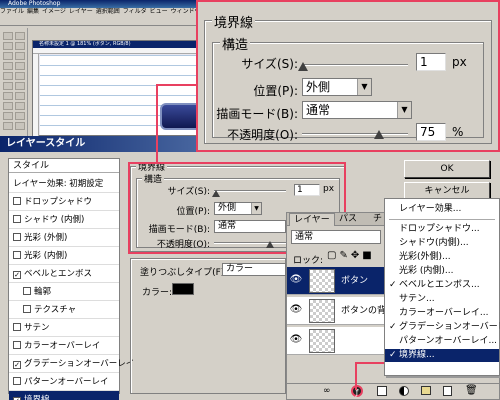  Describe the element at coordinates (447, 391) in the screenshot. I see `new-layer-icon` at that location.